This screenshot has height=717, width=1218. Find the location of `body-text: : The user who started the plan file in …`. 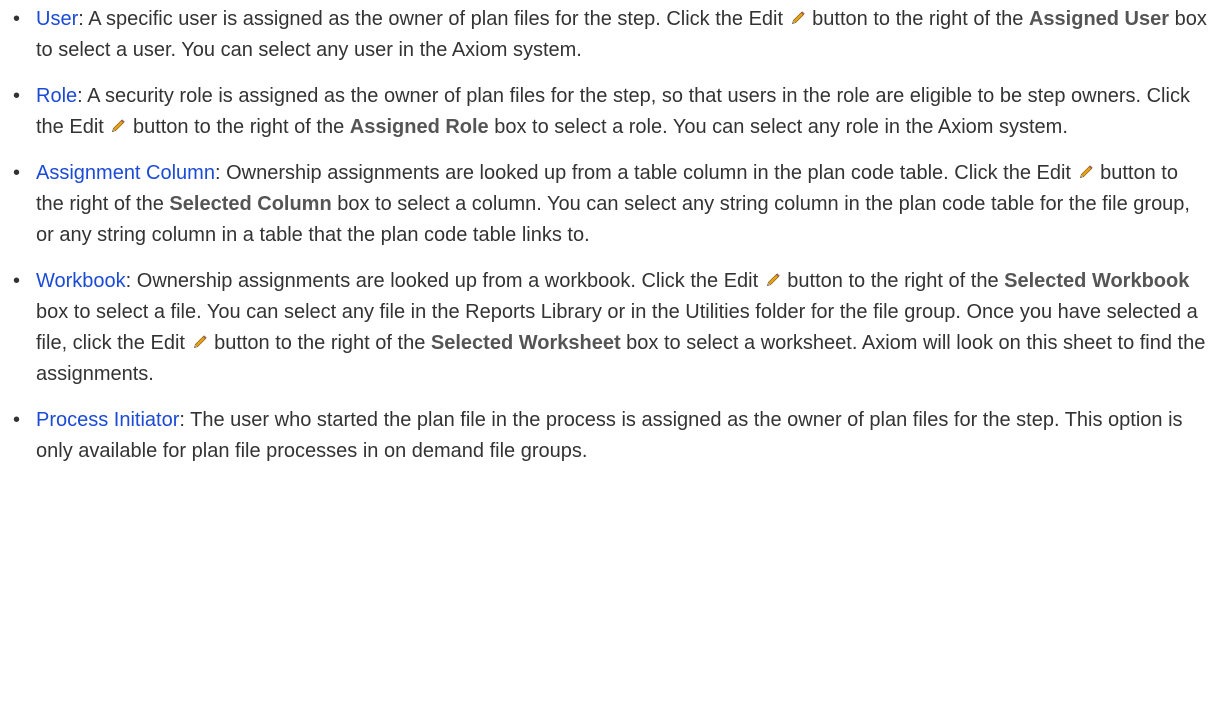

body-text: : The user who started the plan file in … is located at coordinates (609, 435).